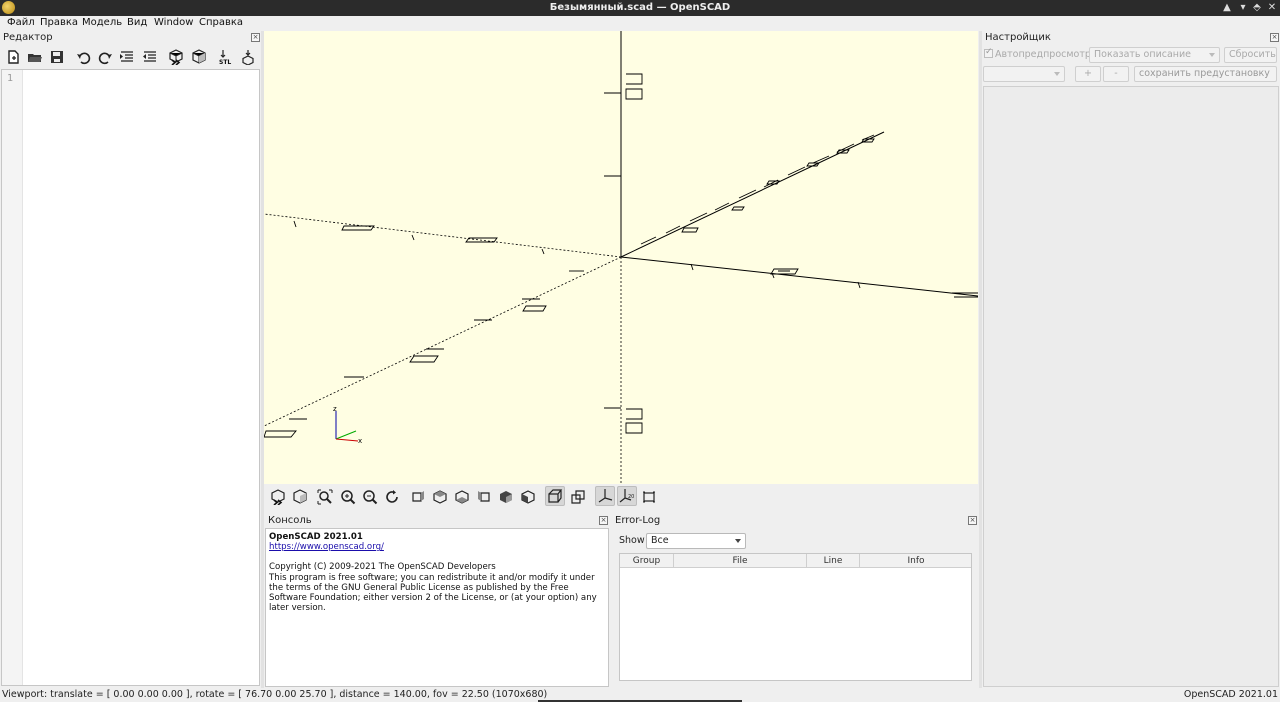  Describe the element at coordinates (799, 276) in the screenshot. I see `x-axis-positive` at that location.